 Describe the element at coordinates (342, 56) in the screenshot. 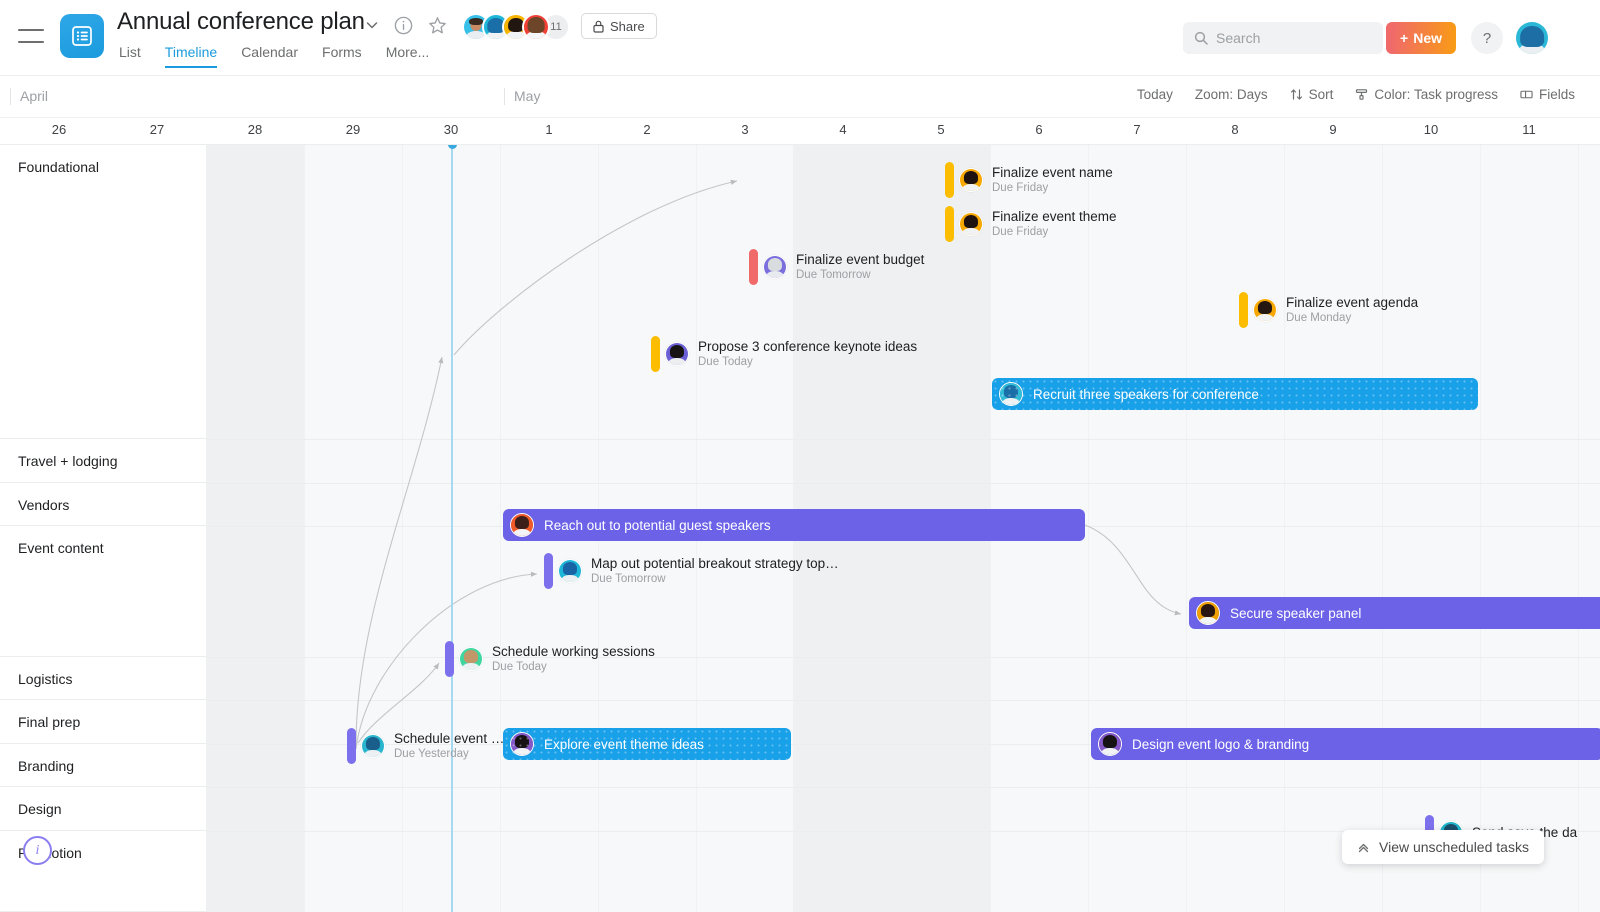

I see `tab-forms: Forms` at that location.